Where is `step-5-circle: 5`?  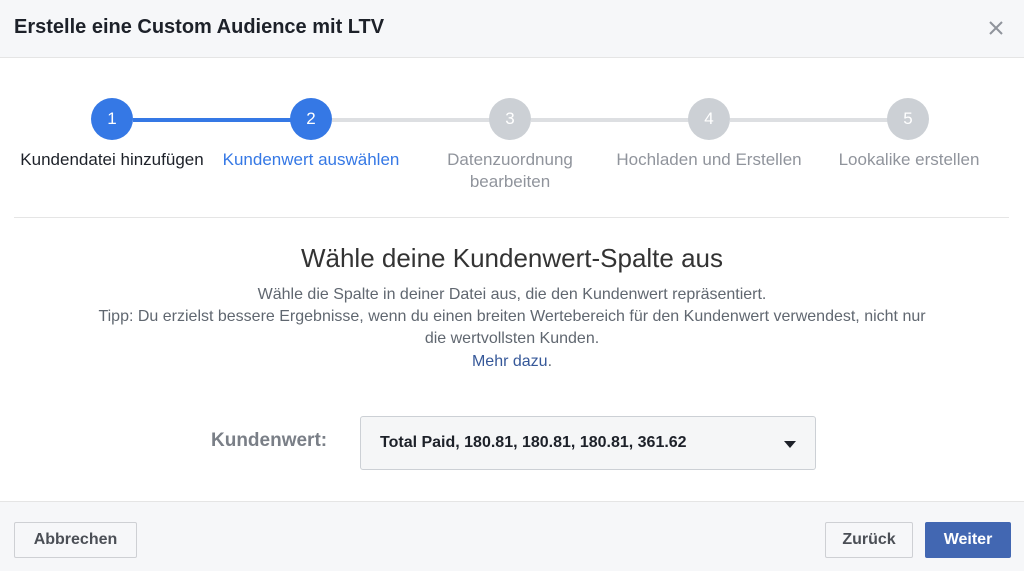 step-5-circle: 5 is located at coordinates (908, 119).